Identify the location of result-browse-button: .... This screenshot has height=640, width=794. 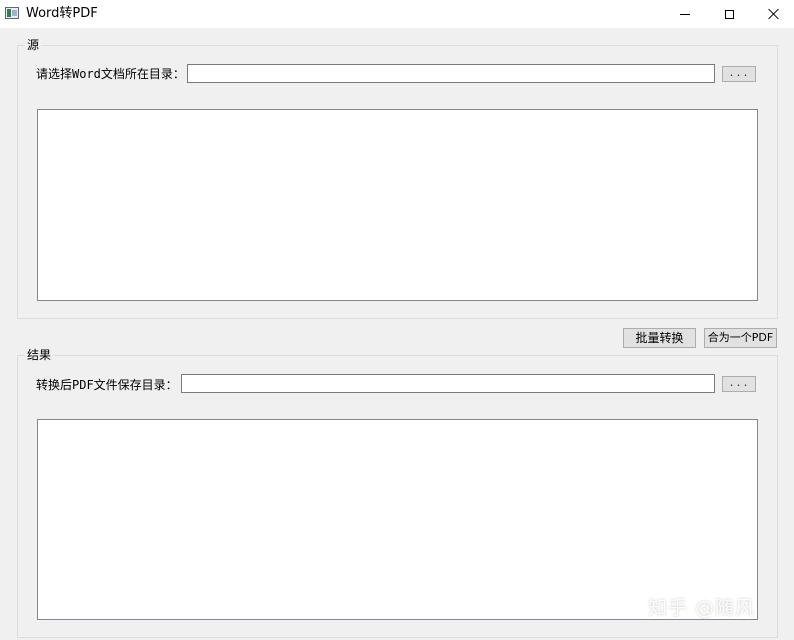
(739, 384).